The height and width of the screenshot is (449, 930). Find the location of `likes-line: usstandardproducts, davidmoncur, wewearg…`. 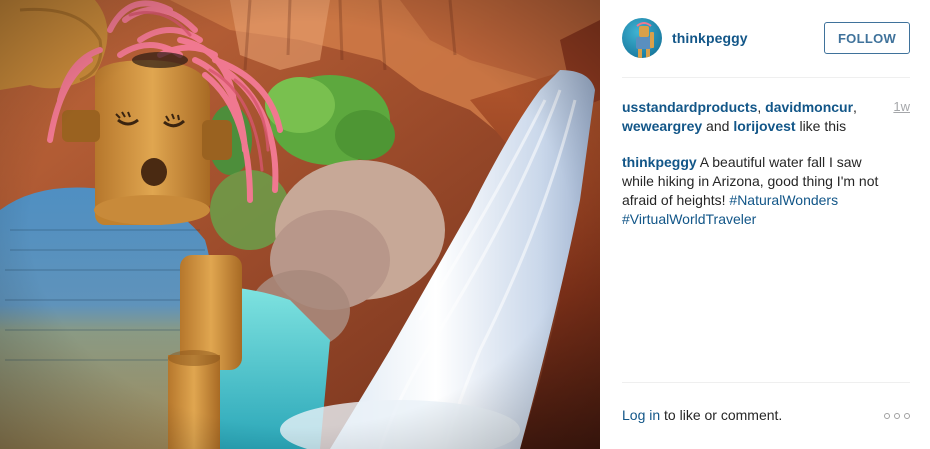

likes-line: usstandardproducts, davidmoncur, wewearg… is located at coordinates (753, 117).